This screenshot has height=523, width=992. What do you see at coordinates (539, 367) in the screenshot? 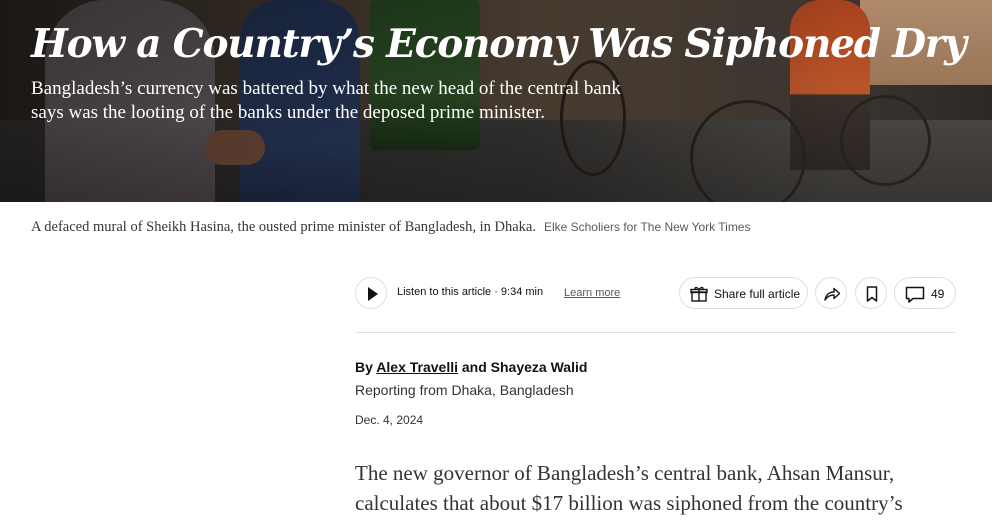
I see `author-name: Shayeza Walid` at bounding box center [539, 367].